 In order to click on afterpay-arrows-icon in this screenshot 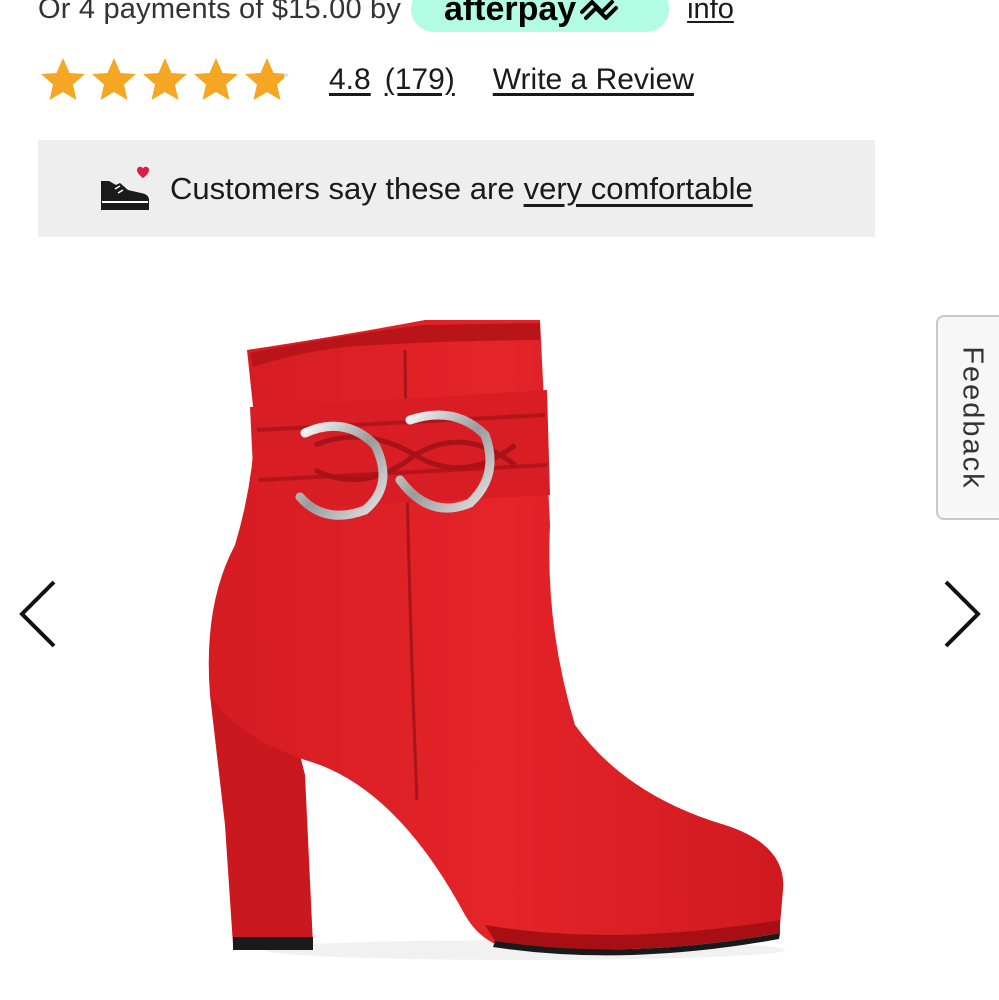, I will do `click(599, 10)`.